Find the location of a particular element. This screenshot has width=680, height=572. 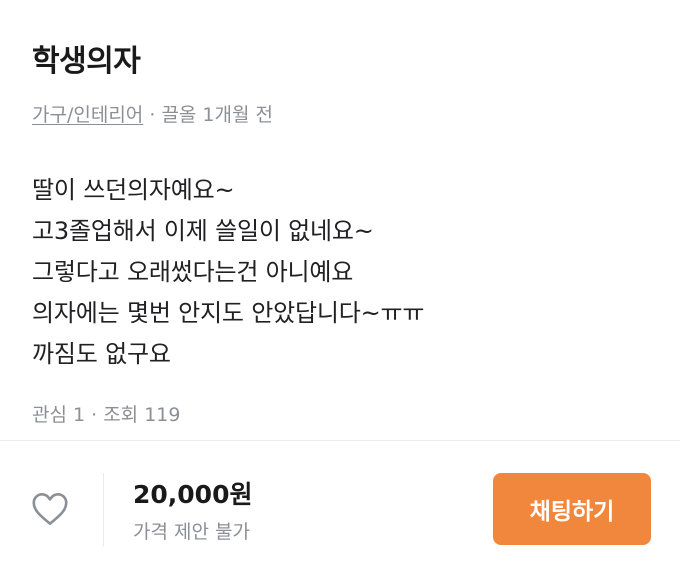

description-line: 딸이 쓰던의자예요~ is located at coordinates (133, 190).